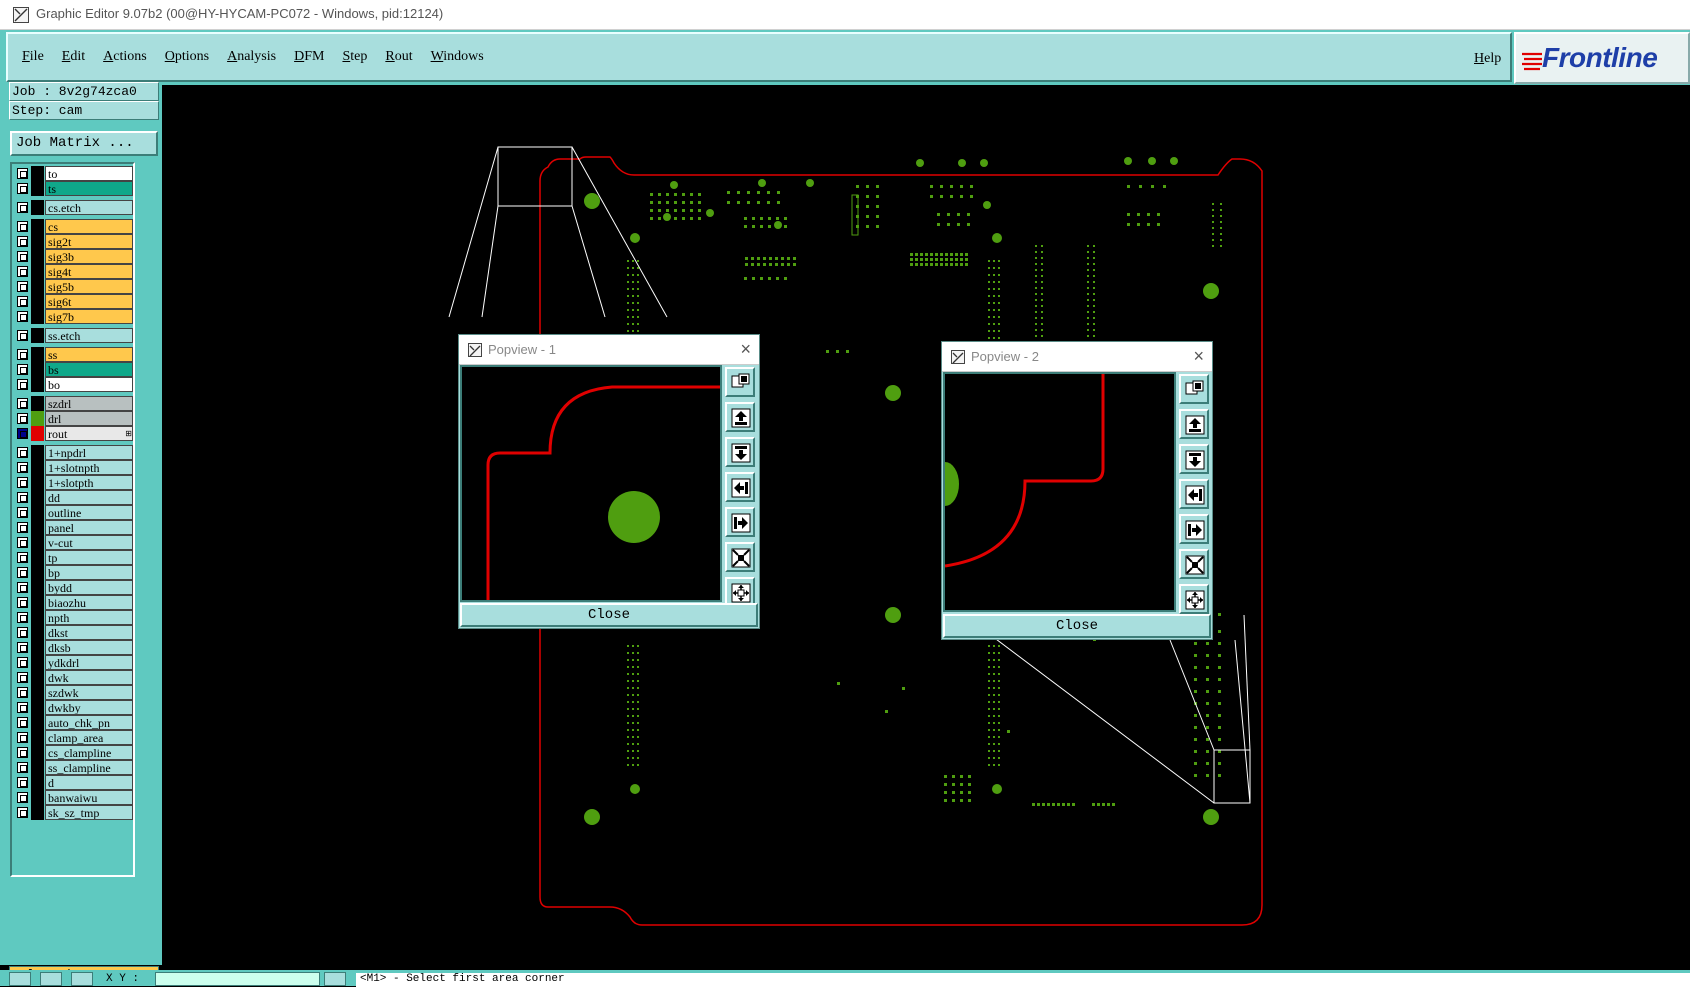  Describe the element at coordinates (72, 467) in the screenshot. I see `layer-row-1-slotnpth: 1+slotnpth` at that location.